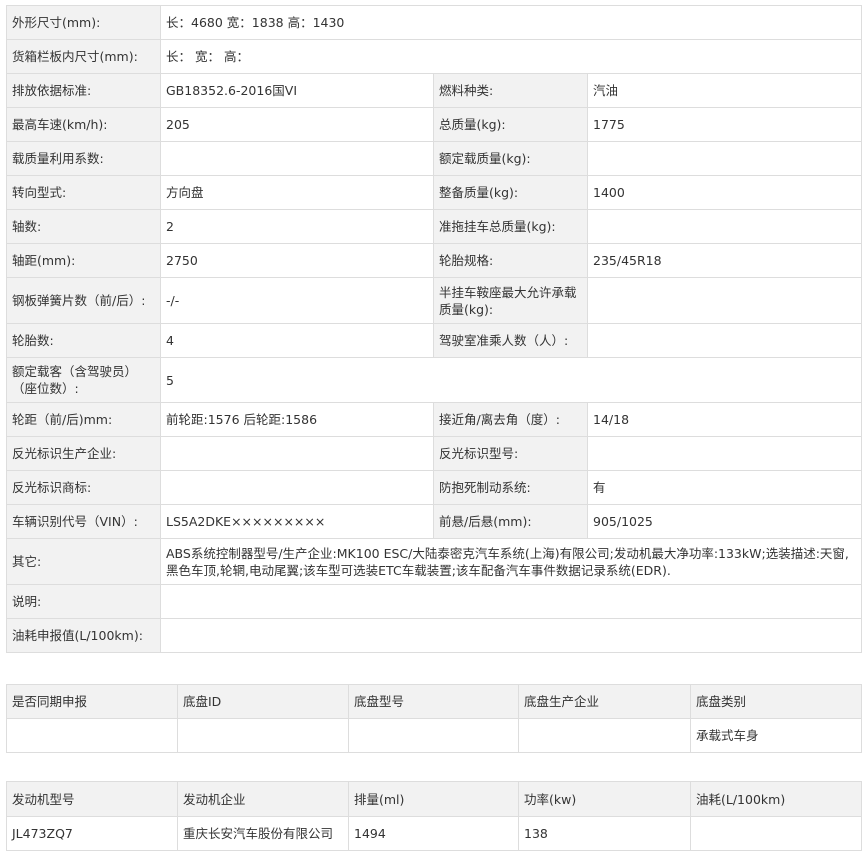 The image size is (866, 854). Describe the element at coordinates (724, 300) in the screenshot. I see `saddle-load-value` at that location.